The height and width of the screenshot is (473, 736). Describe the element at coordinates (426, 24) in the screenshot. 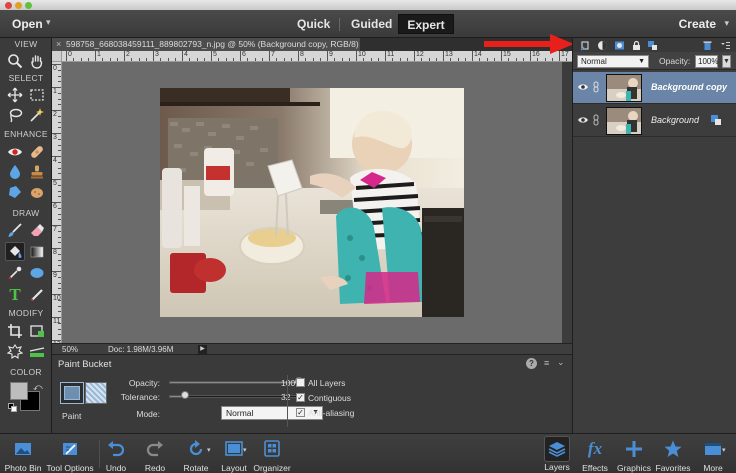

I see `mode-tab-expert: Expert` at that location.